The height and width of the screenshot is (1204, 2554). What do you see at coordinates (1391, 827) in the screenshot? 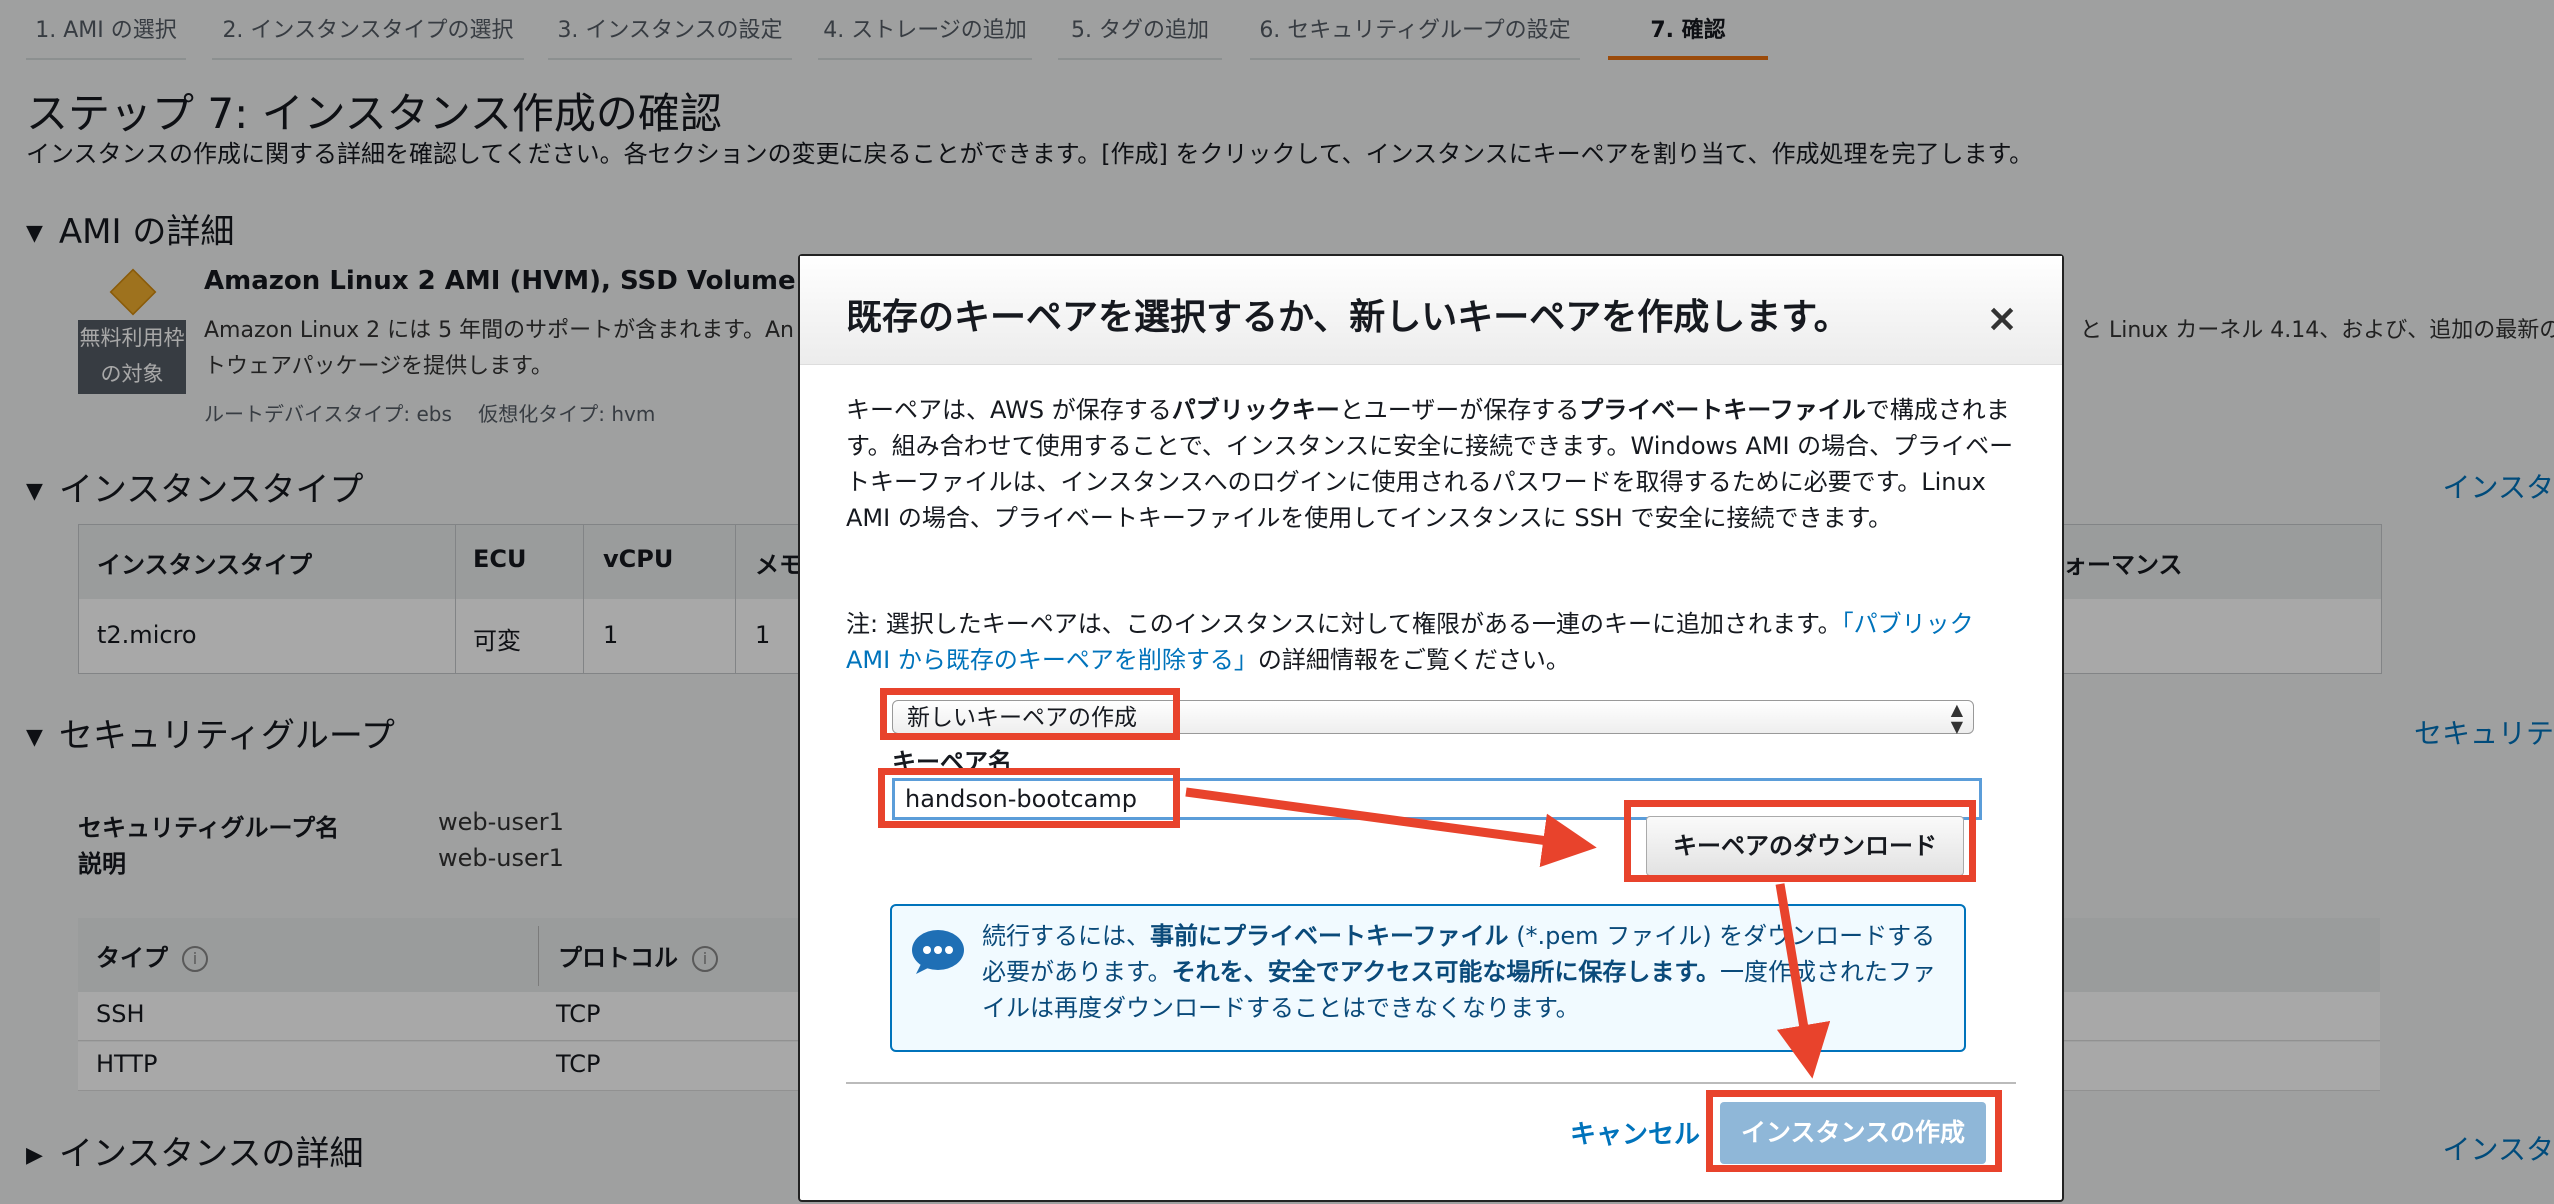
I see `arrow-to-download` at bounding box center [1391, 827].